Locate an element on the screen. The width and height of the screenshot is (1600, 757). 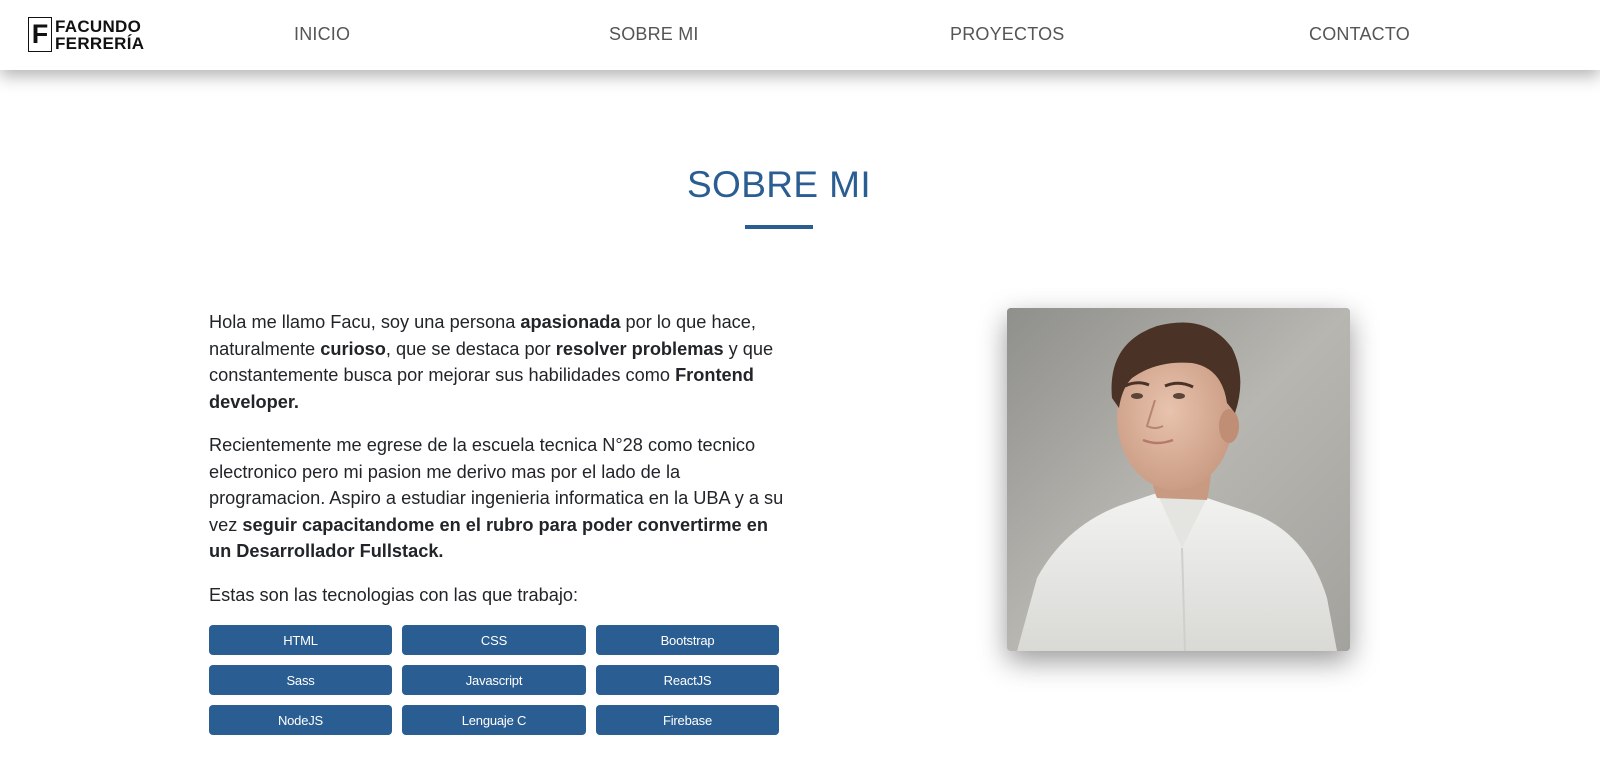
nav-link-sobre-mi: SOBRE MI is located at coordinates (654, 34).